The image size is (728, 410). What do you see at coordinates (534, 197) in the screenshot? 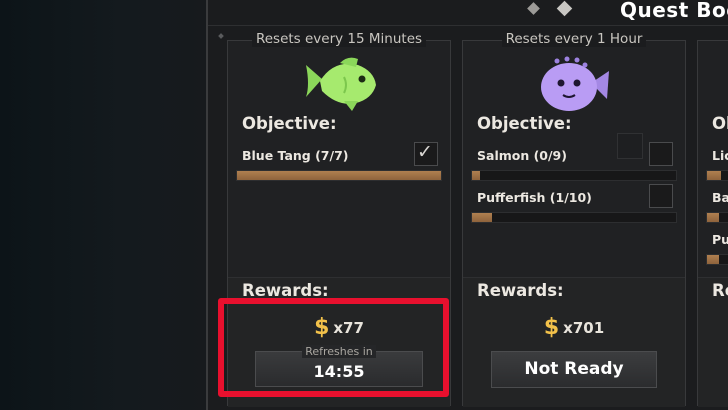
I see `objective-name: Pufferfish (1/10)` at bounding box center [534, 197].